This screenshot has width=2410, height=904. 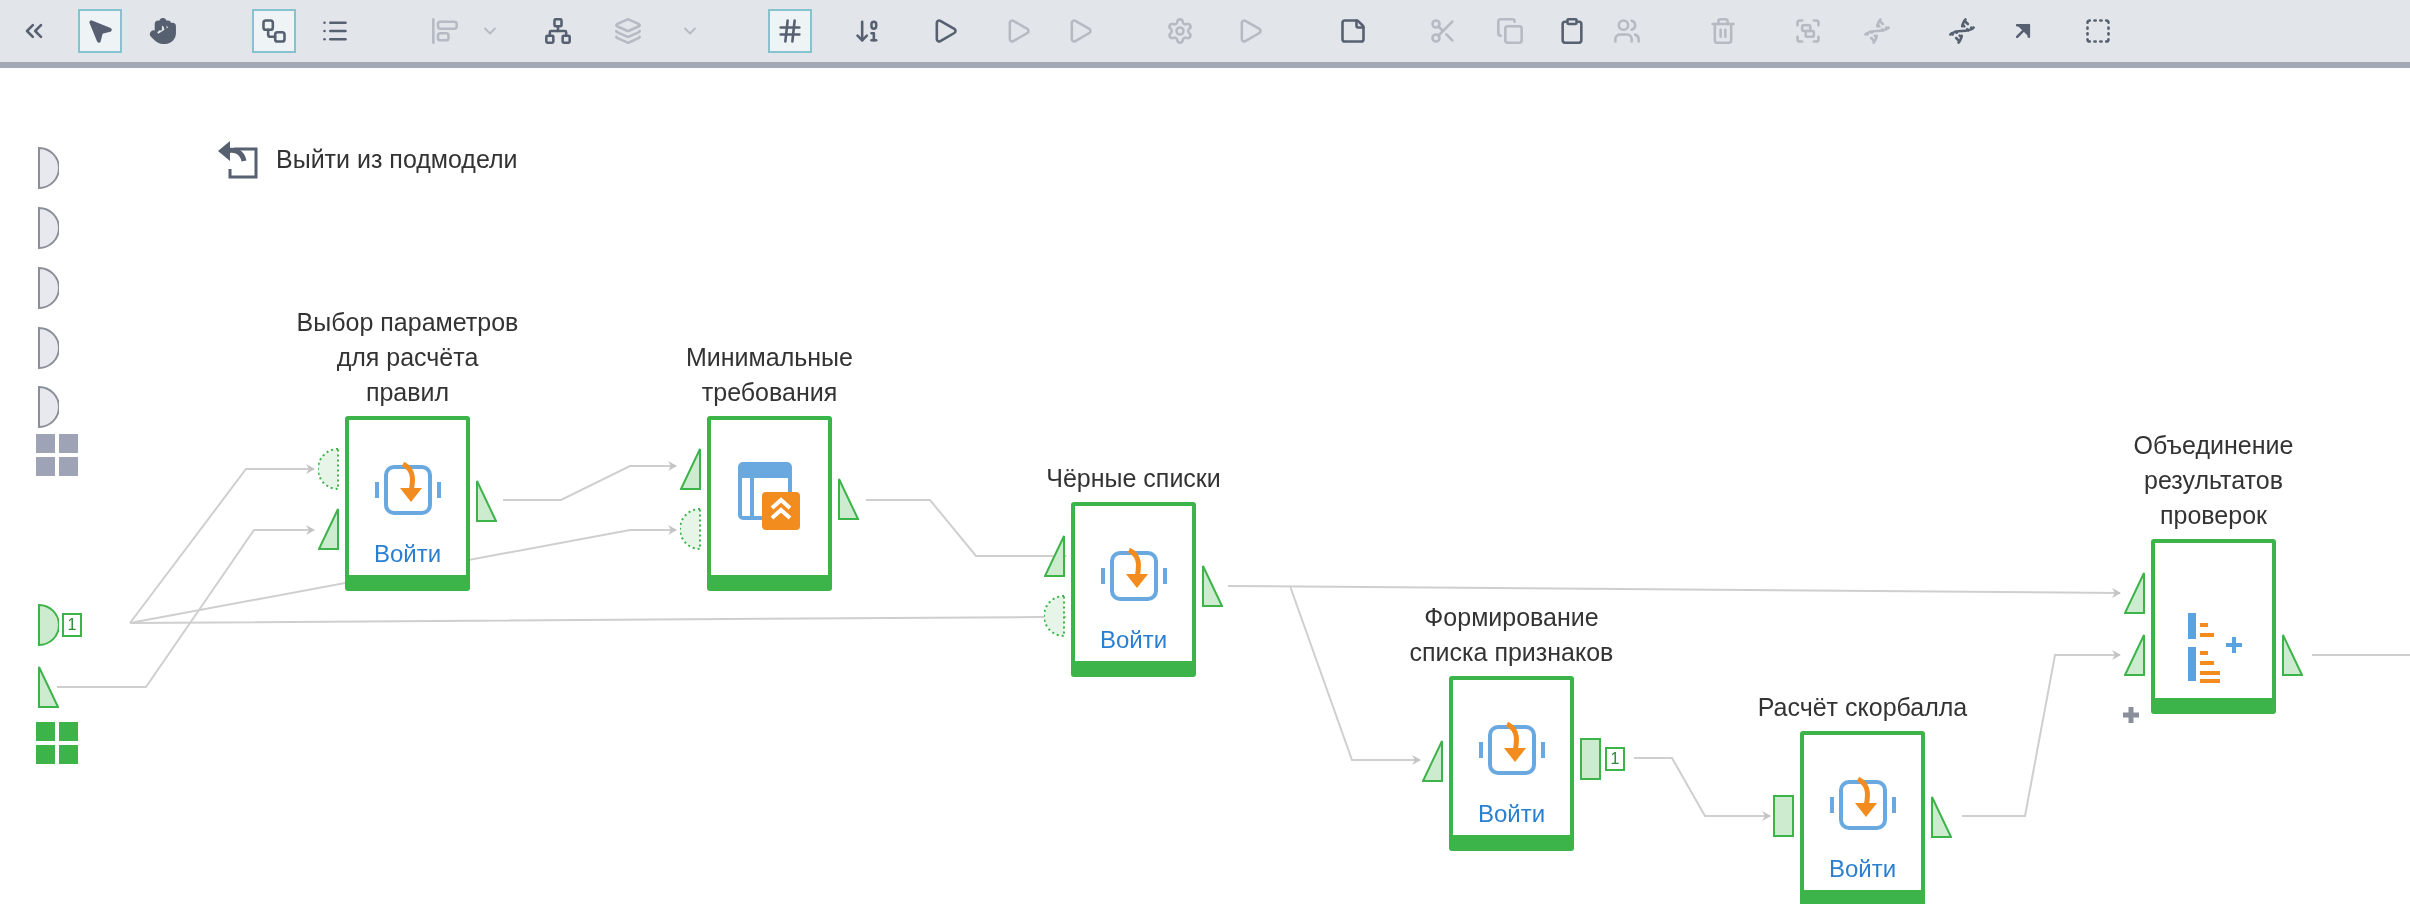 I want to click on note-icon, so click(x=1353, y=31).